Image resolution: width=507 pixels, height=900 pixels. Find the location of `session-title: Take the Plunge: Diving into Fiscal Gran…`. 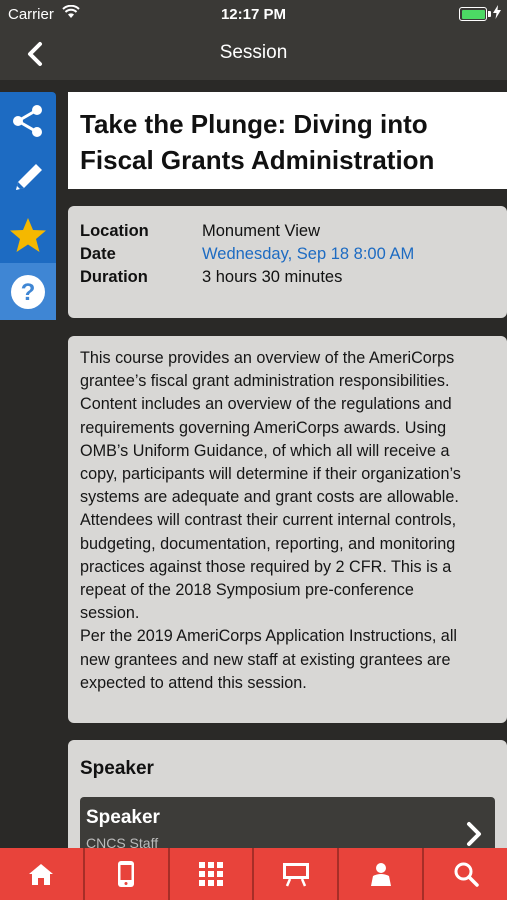

session-title: Take the Plunge: Diving into Fiscal Gran… is located at coordinates (293, 142).